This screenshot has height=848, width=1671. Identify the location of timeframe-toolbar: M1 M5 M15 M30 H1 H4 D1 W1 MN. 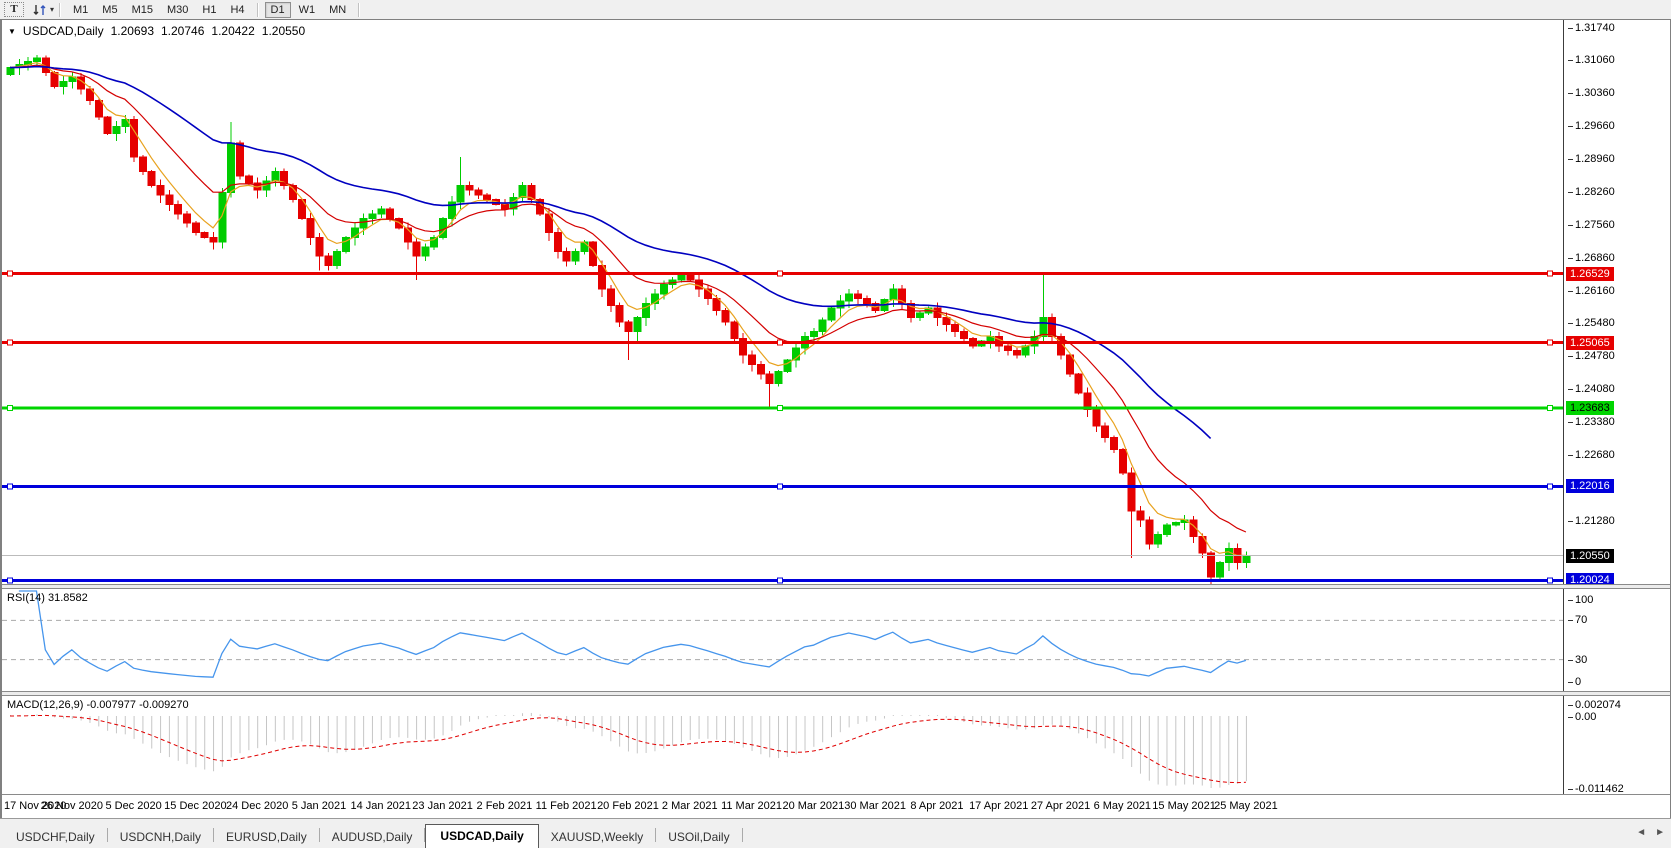
(209, 9).